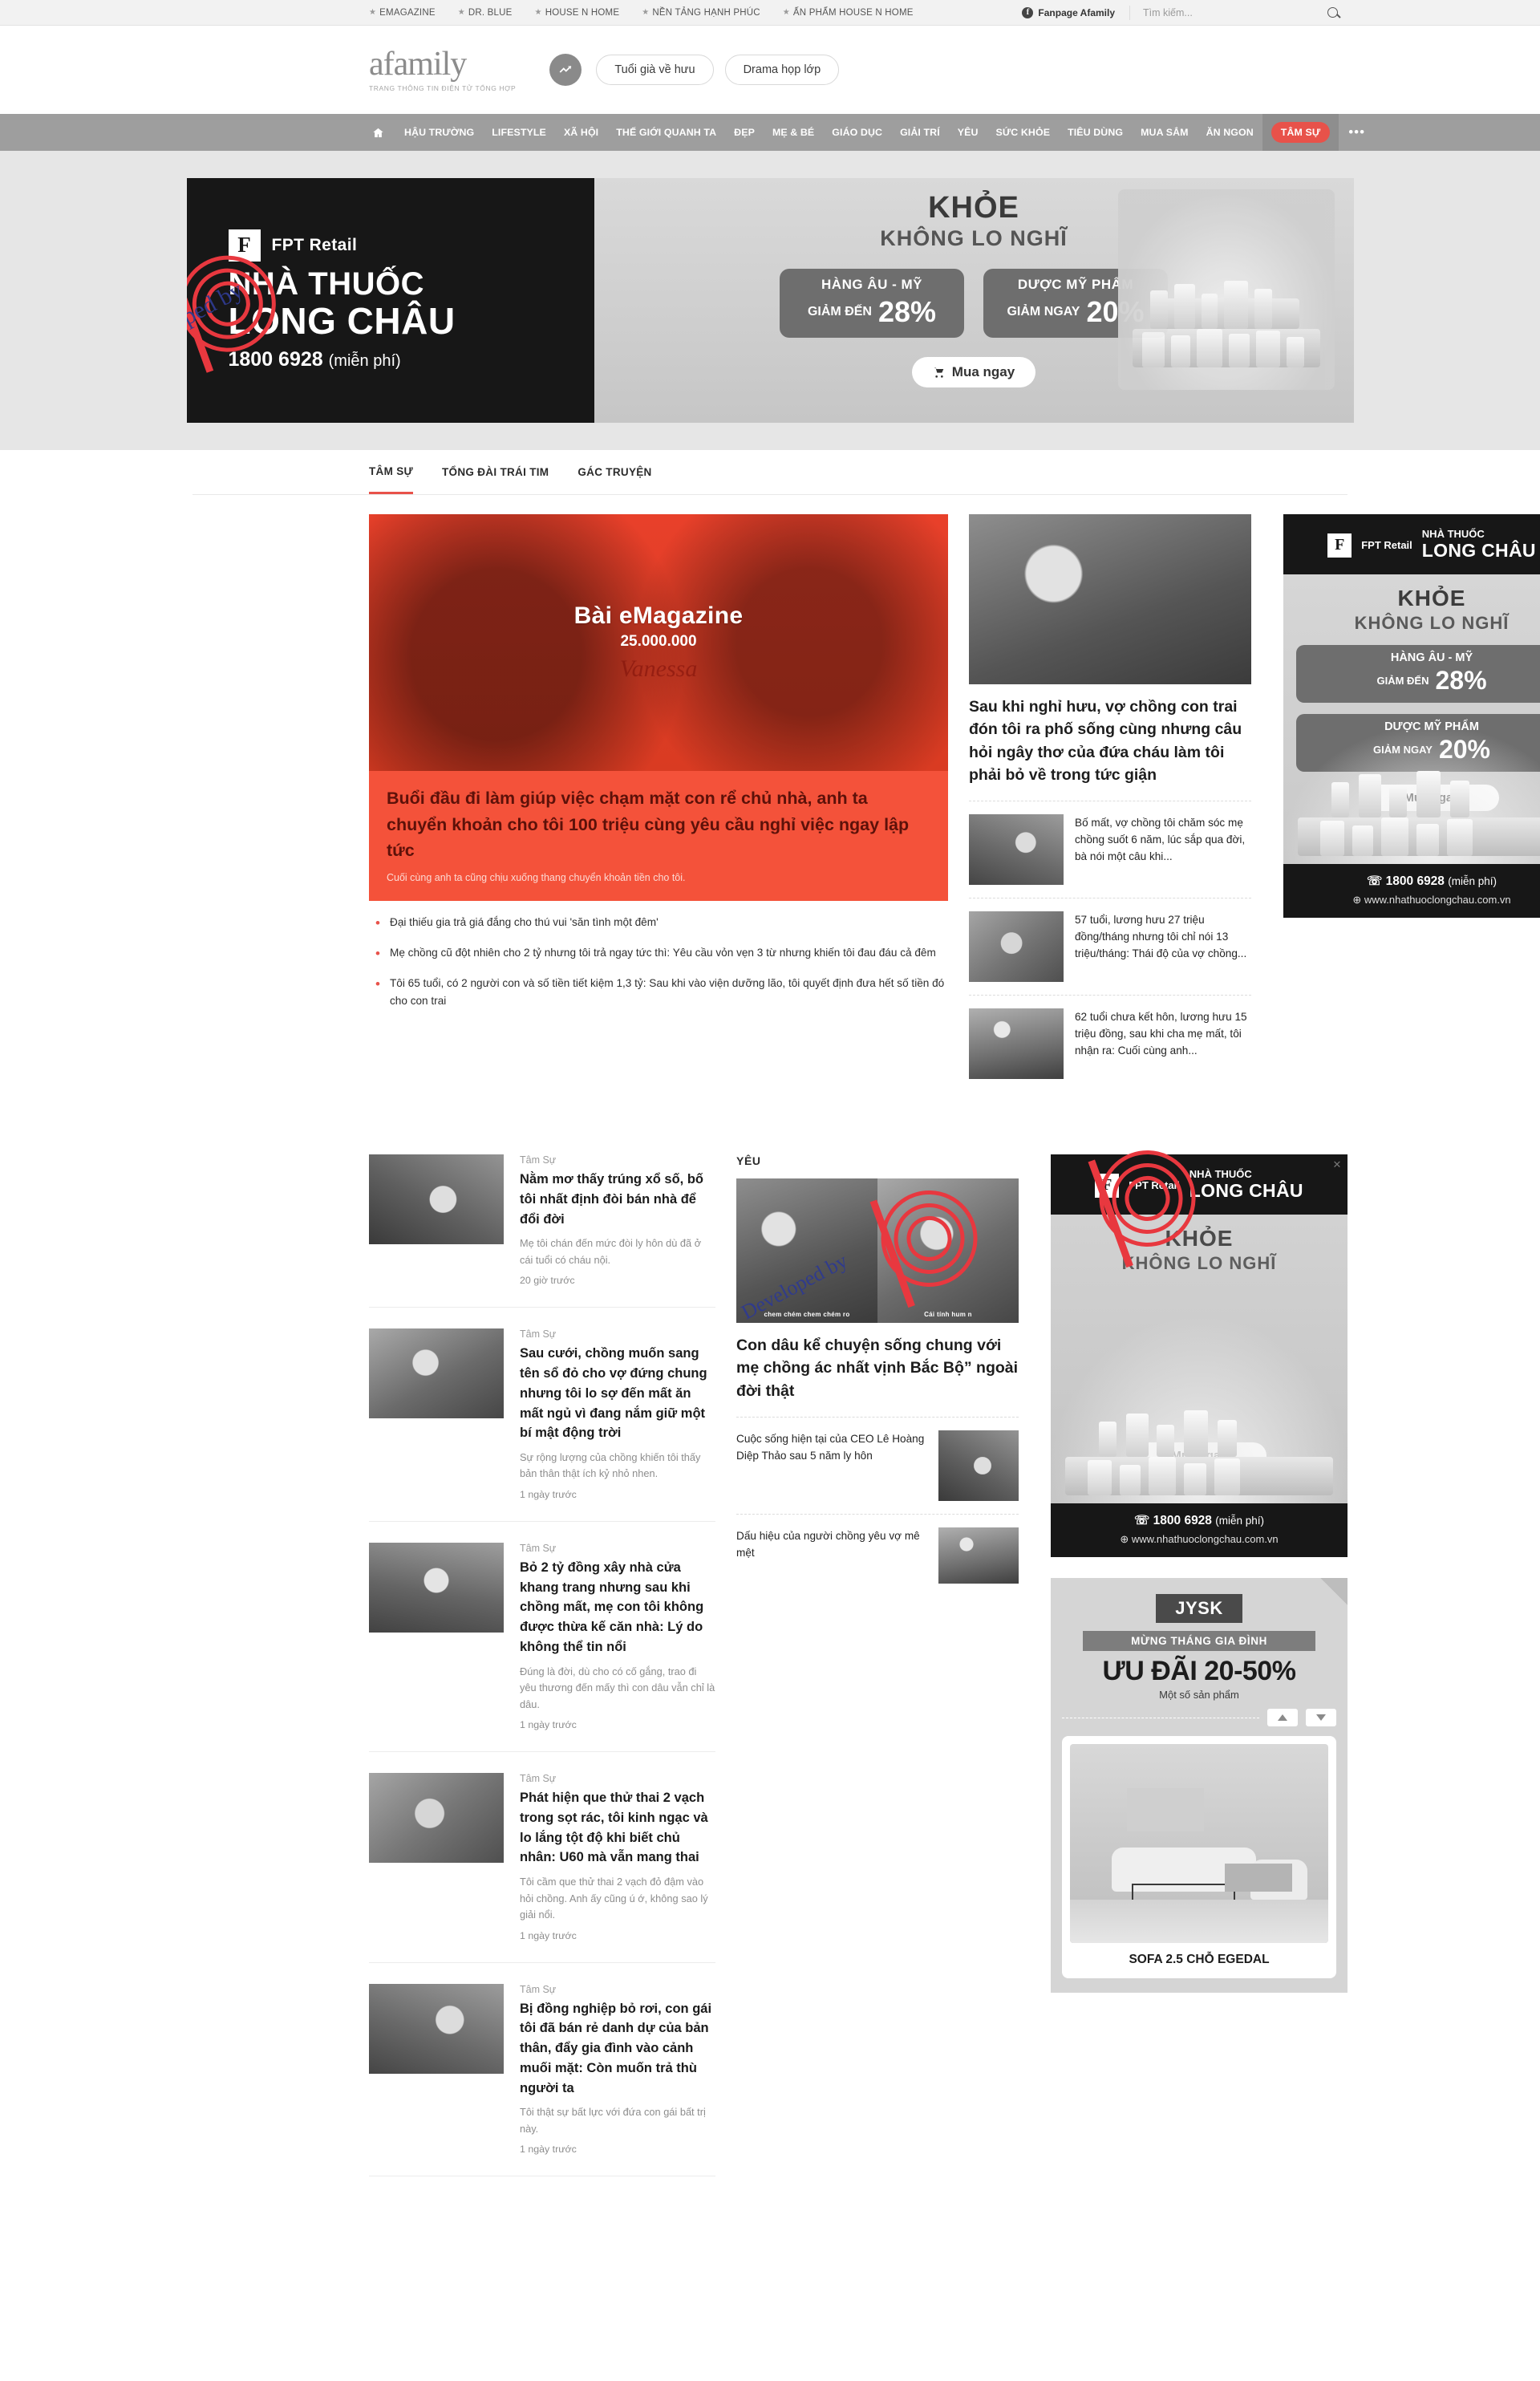 The height and width of the screenshot is (2381, 1540). I want to click on nav-item-tam-su: TÂM SỰ, so click(1300, 132).